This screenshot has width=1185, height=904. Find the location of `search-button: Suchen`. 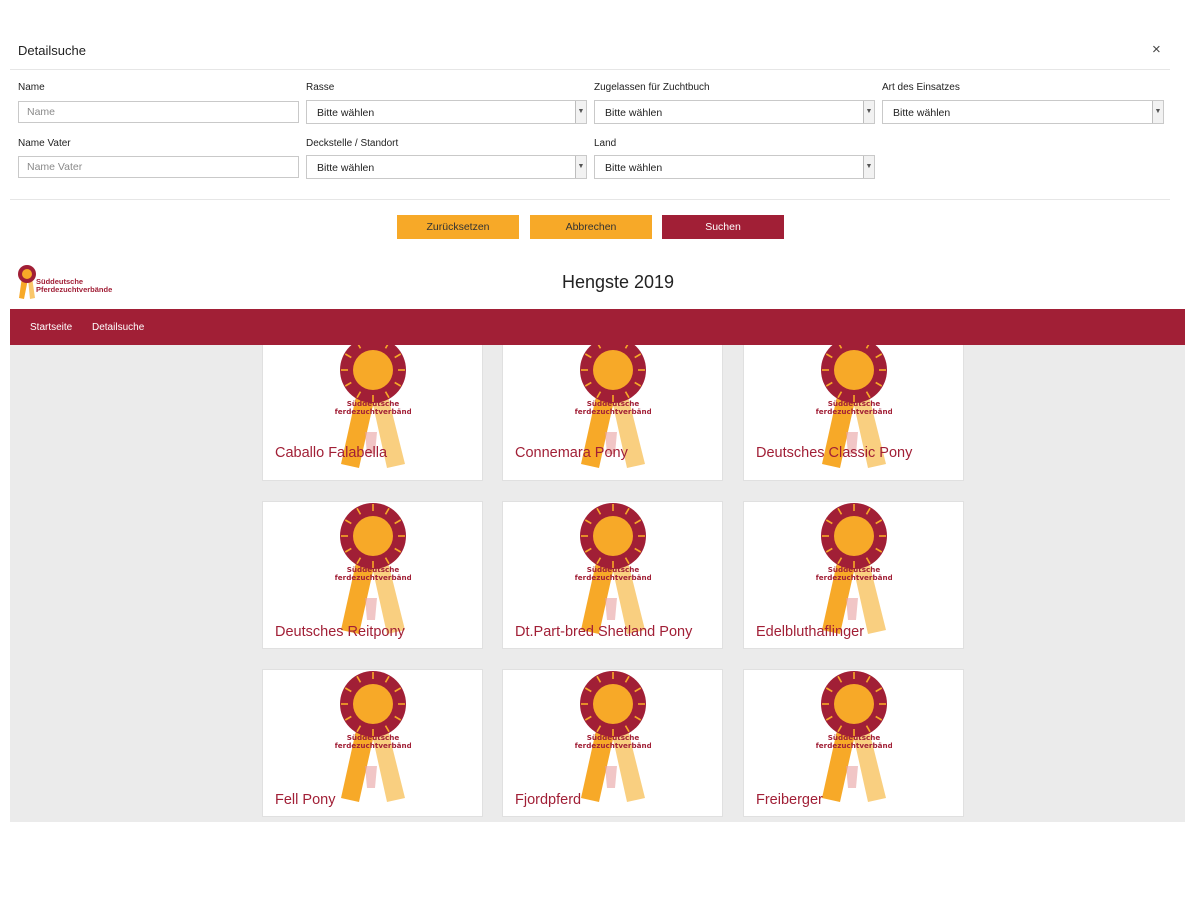

search-button: Suchen is located at coordinates (723, 227).